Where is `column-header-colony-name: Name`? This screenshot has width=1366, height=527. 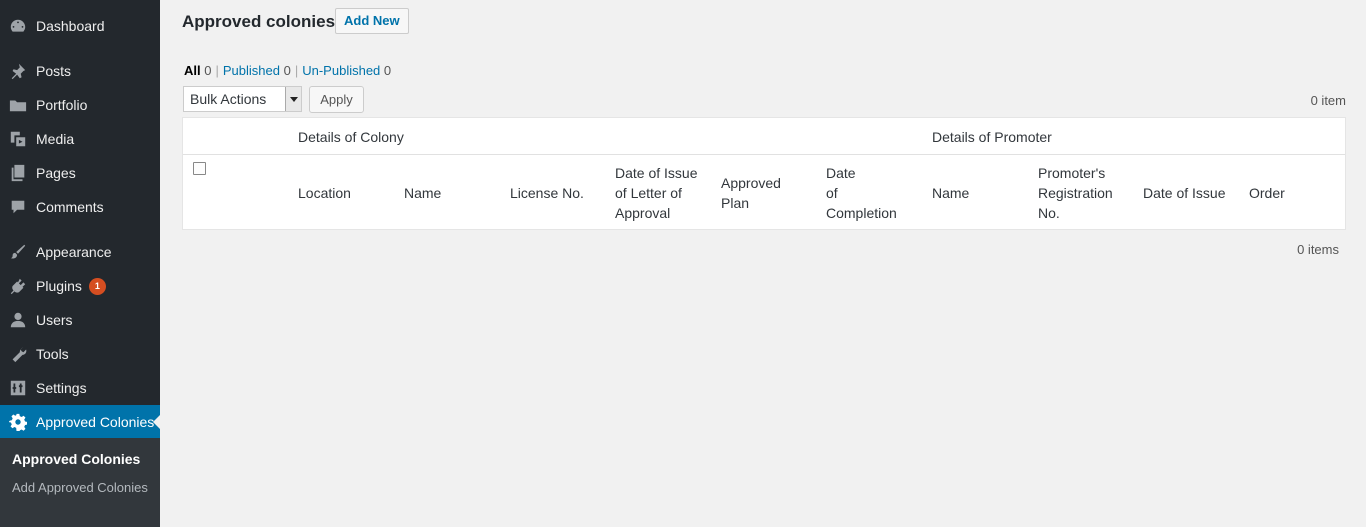
column-header-colony-name: Name is located at coordinates (422, 193).